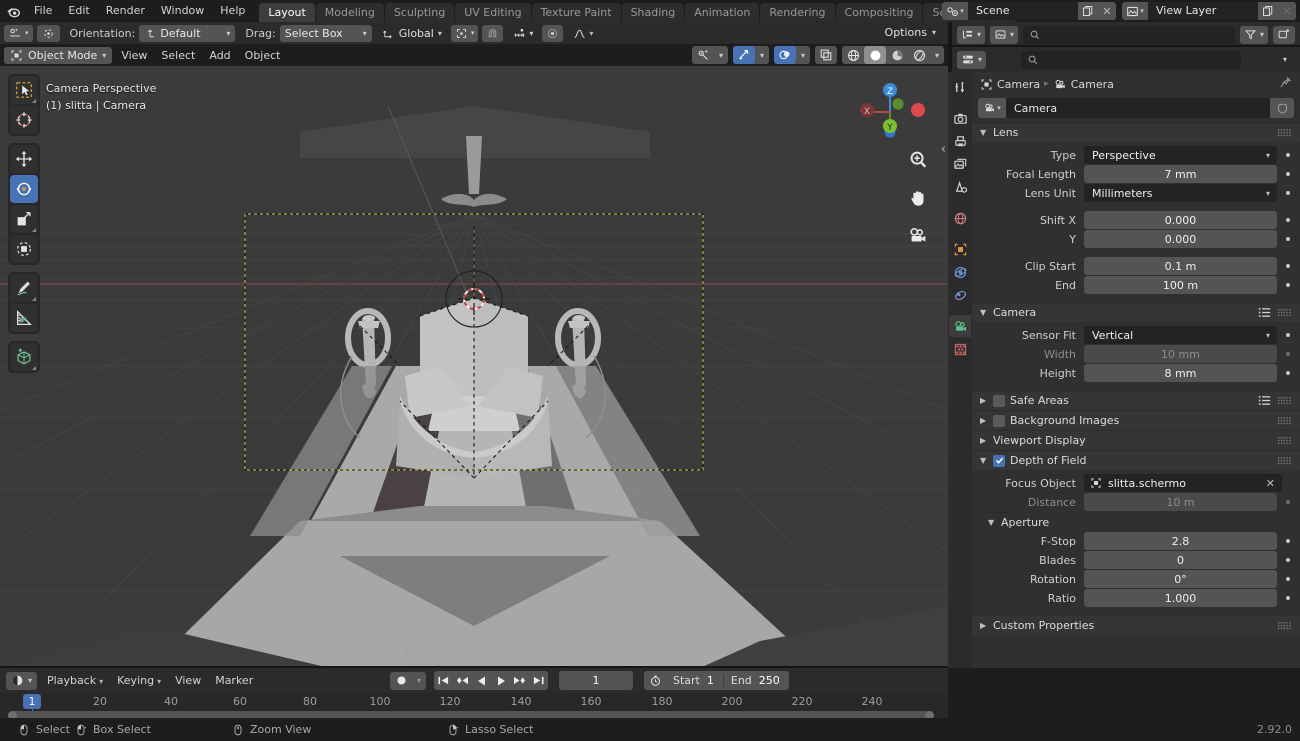  Describe the element at coordinates (1180, 541) in the screenshot. I see `f-stop-field: 2.8` at that location.